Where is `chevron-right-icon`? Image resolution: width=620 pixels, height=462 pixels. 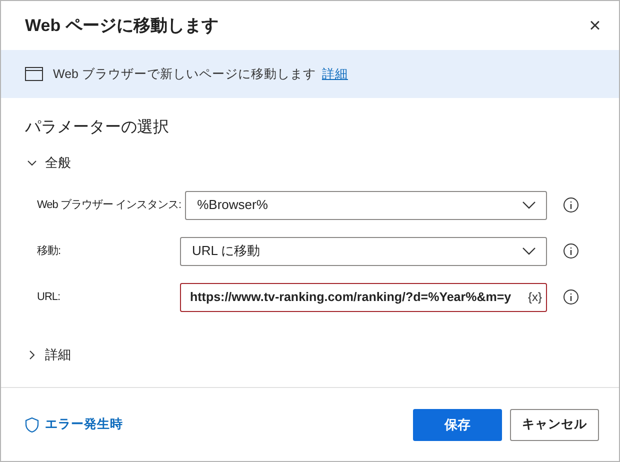 chevron-right-icon is located at coordinates (32, 355).